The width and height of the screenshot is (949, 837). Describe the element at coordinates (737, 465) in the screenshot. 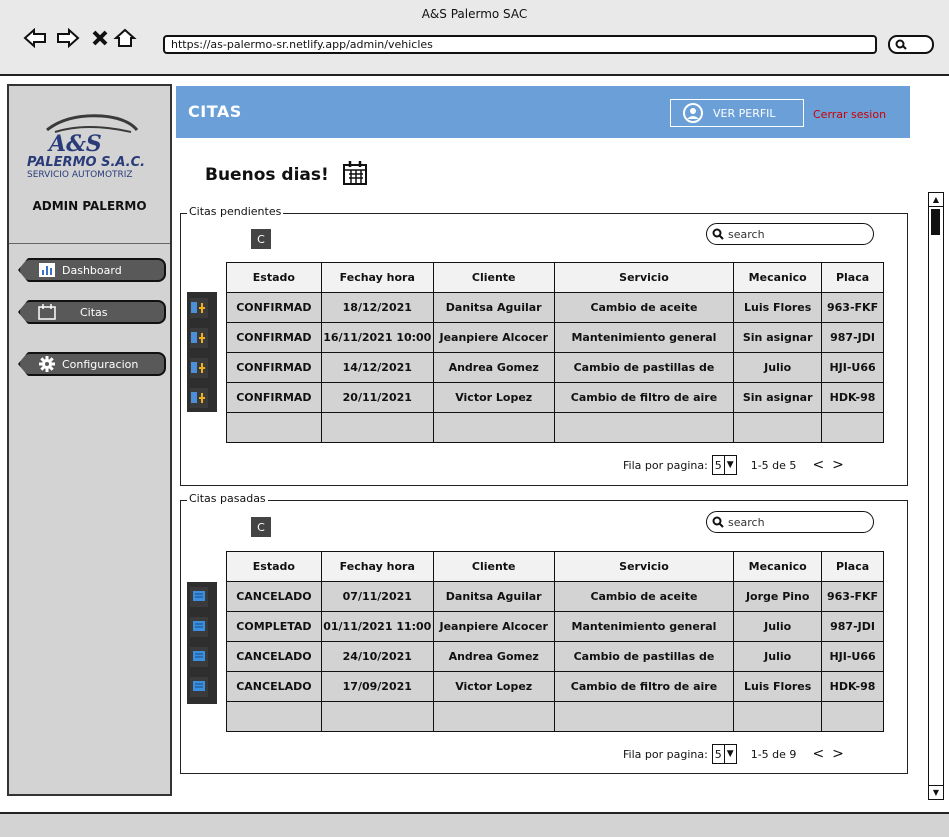

I see `pagination: Fila por pagina: 5 ▼ 1-5 de 5 <>` at that location.